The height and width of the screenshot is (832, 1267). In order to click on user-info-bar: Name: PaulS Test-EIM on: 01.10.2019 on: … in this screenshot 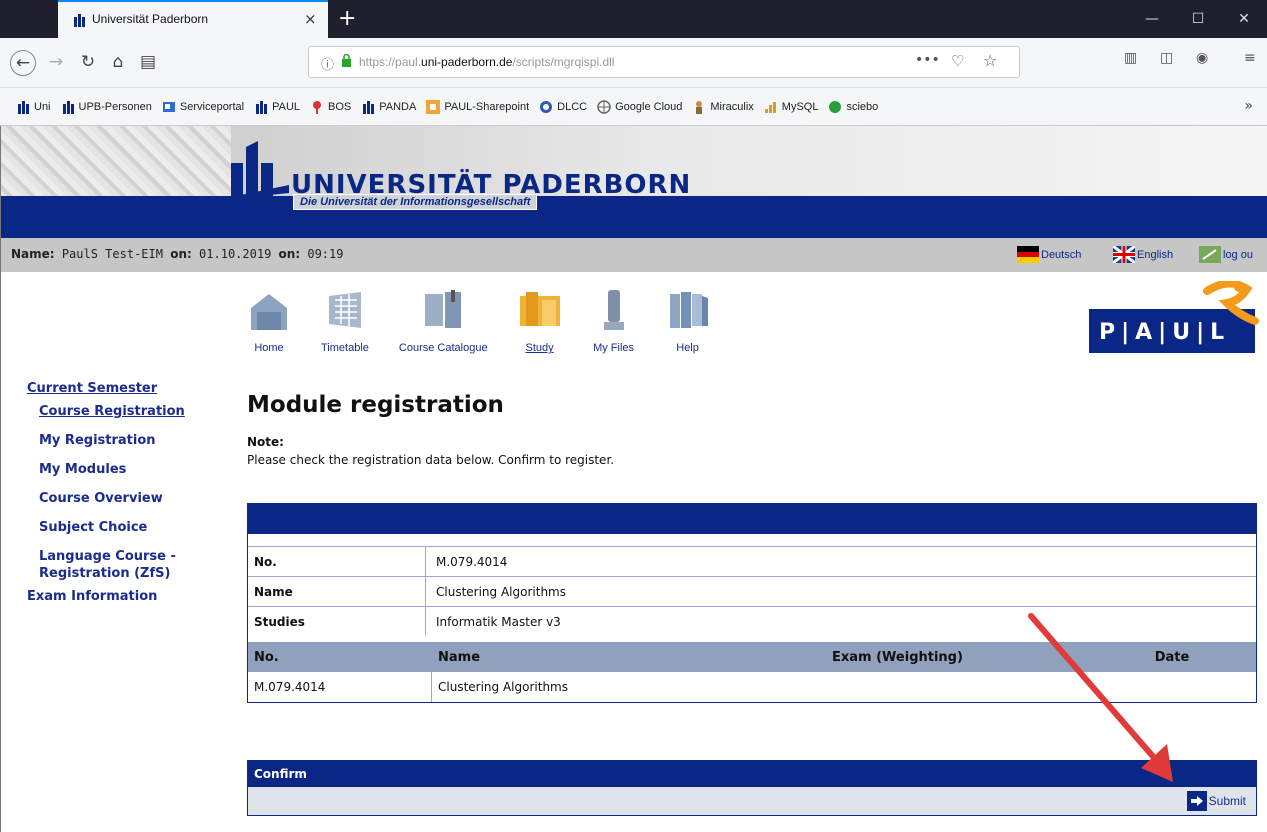, I will do `click(634, 255)`.